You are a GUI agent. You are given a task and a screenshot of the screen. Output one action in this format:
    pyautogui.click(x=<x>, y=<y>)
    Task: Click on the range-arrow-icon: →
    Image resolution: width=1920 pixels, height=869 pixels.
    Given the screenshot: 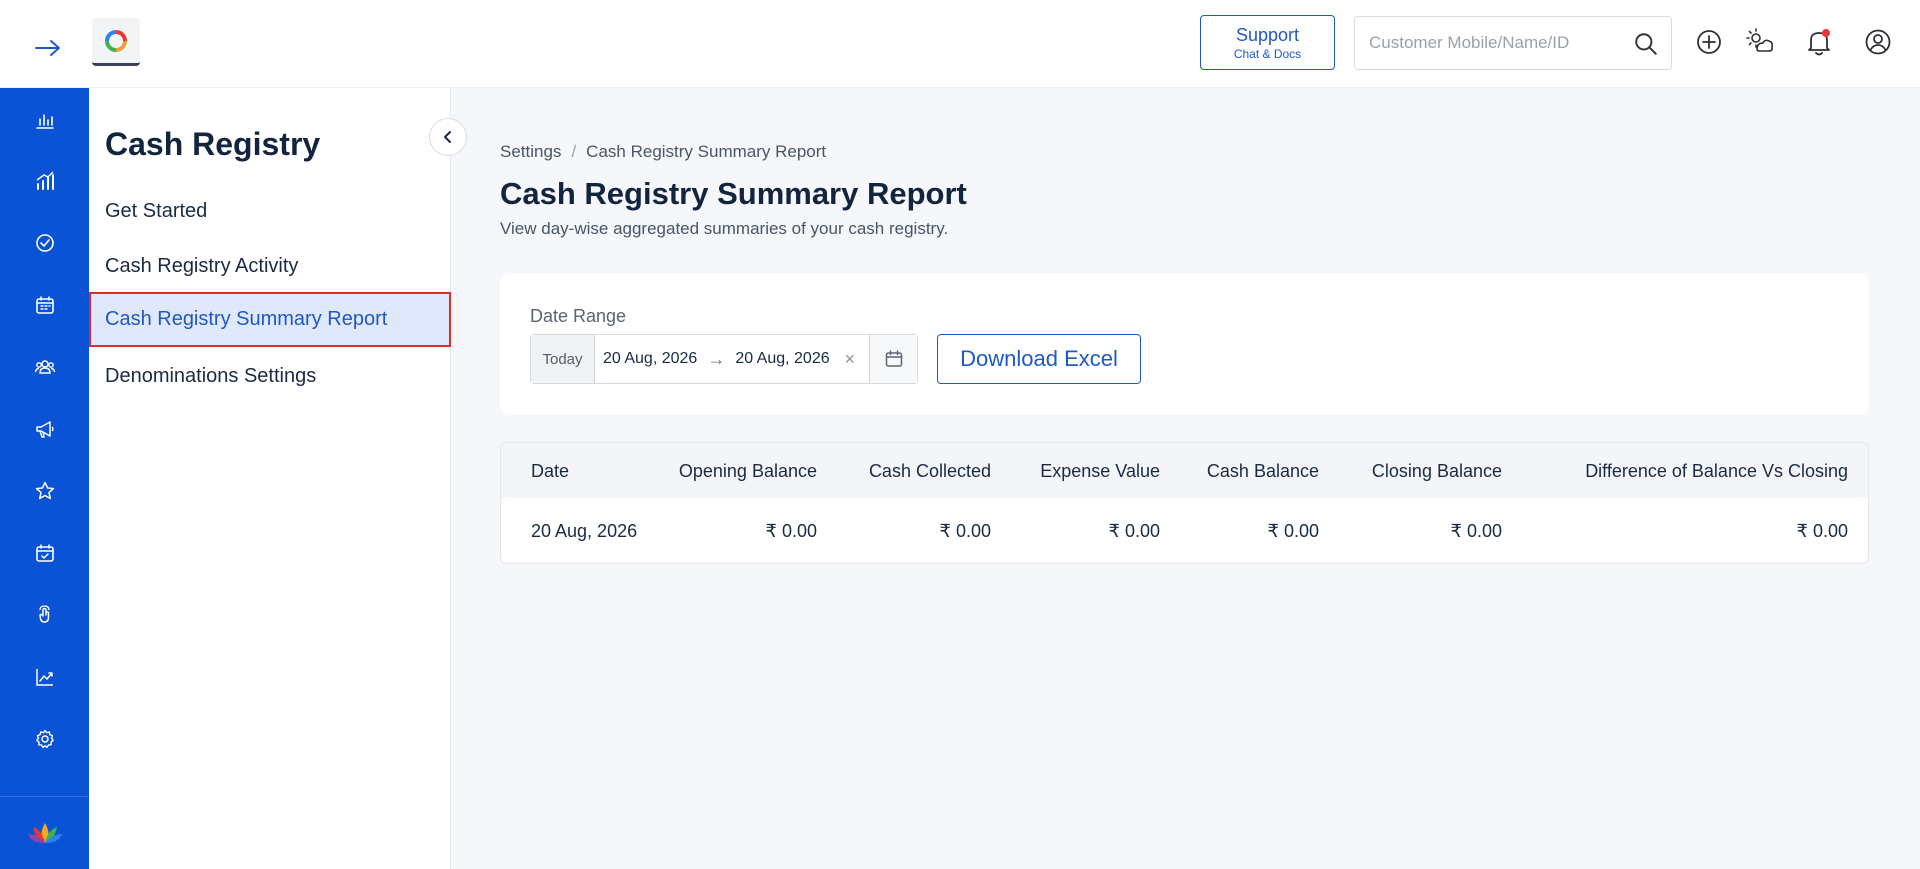 What is the action you would take?
    pyautogui.click(x=716, y=358)
    